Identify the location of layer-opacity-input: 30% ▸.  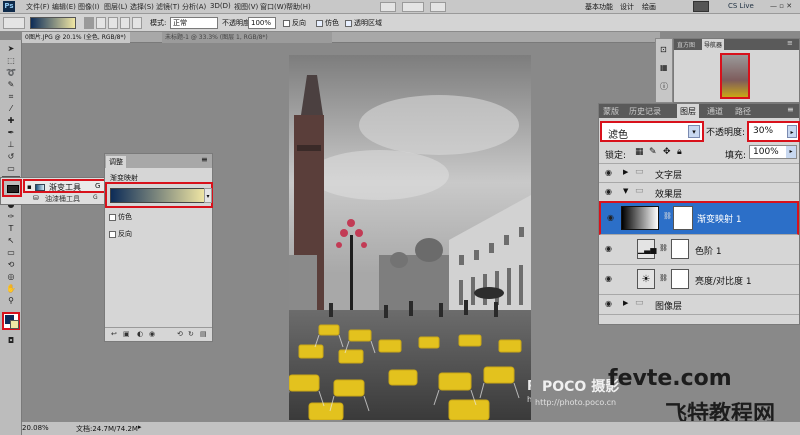
(773, 131).